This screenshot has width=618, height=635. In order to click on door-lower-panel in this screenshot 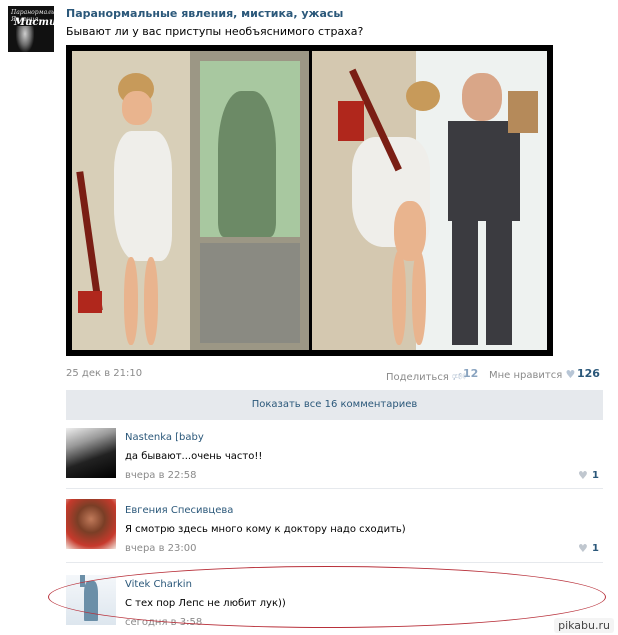, I will do `click(250, 293)`.